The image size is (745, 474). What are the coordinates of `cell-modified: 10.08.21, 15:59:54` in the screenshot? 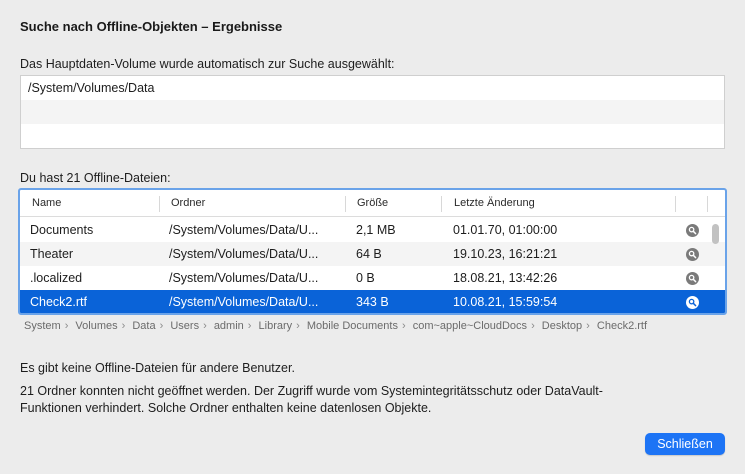 It's located at (505, 302).